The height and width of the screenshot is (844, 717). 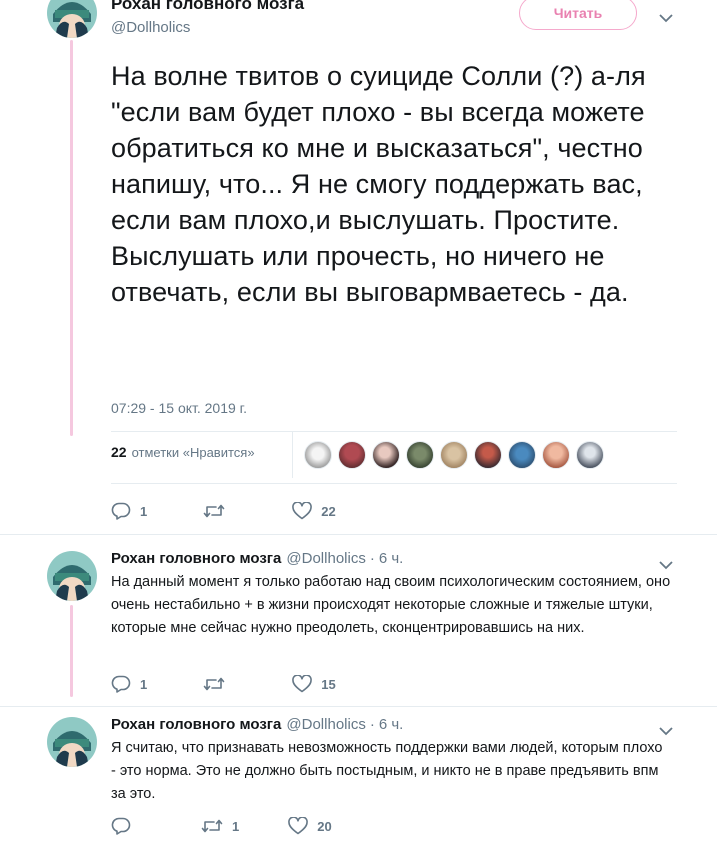 I want to click on likes-summary: 22 отметки «Нравится», so click(x=183, y=452).